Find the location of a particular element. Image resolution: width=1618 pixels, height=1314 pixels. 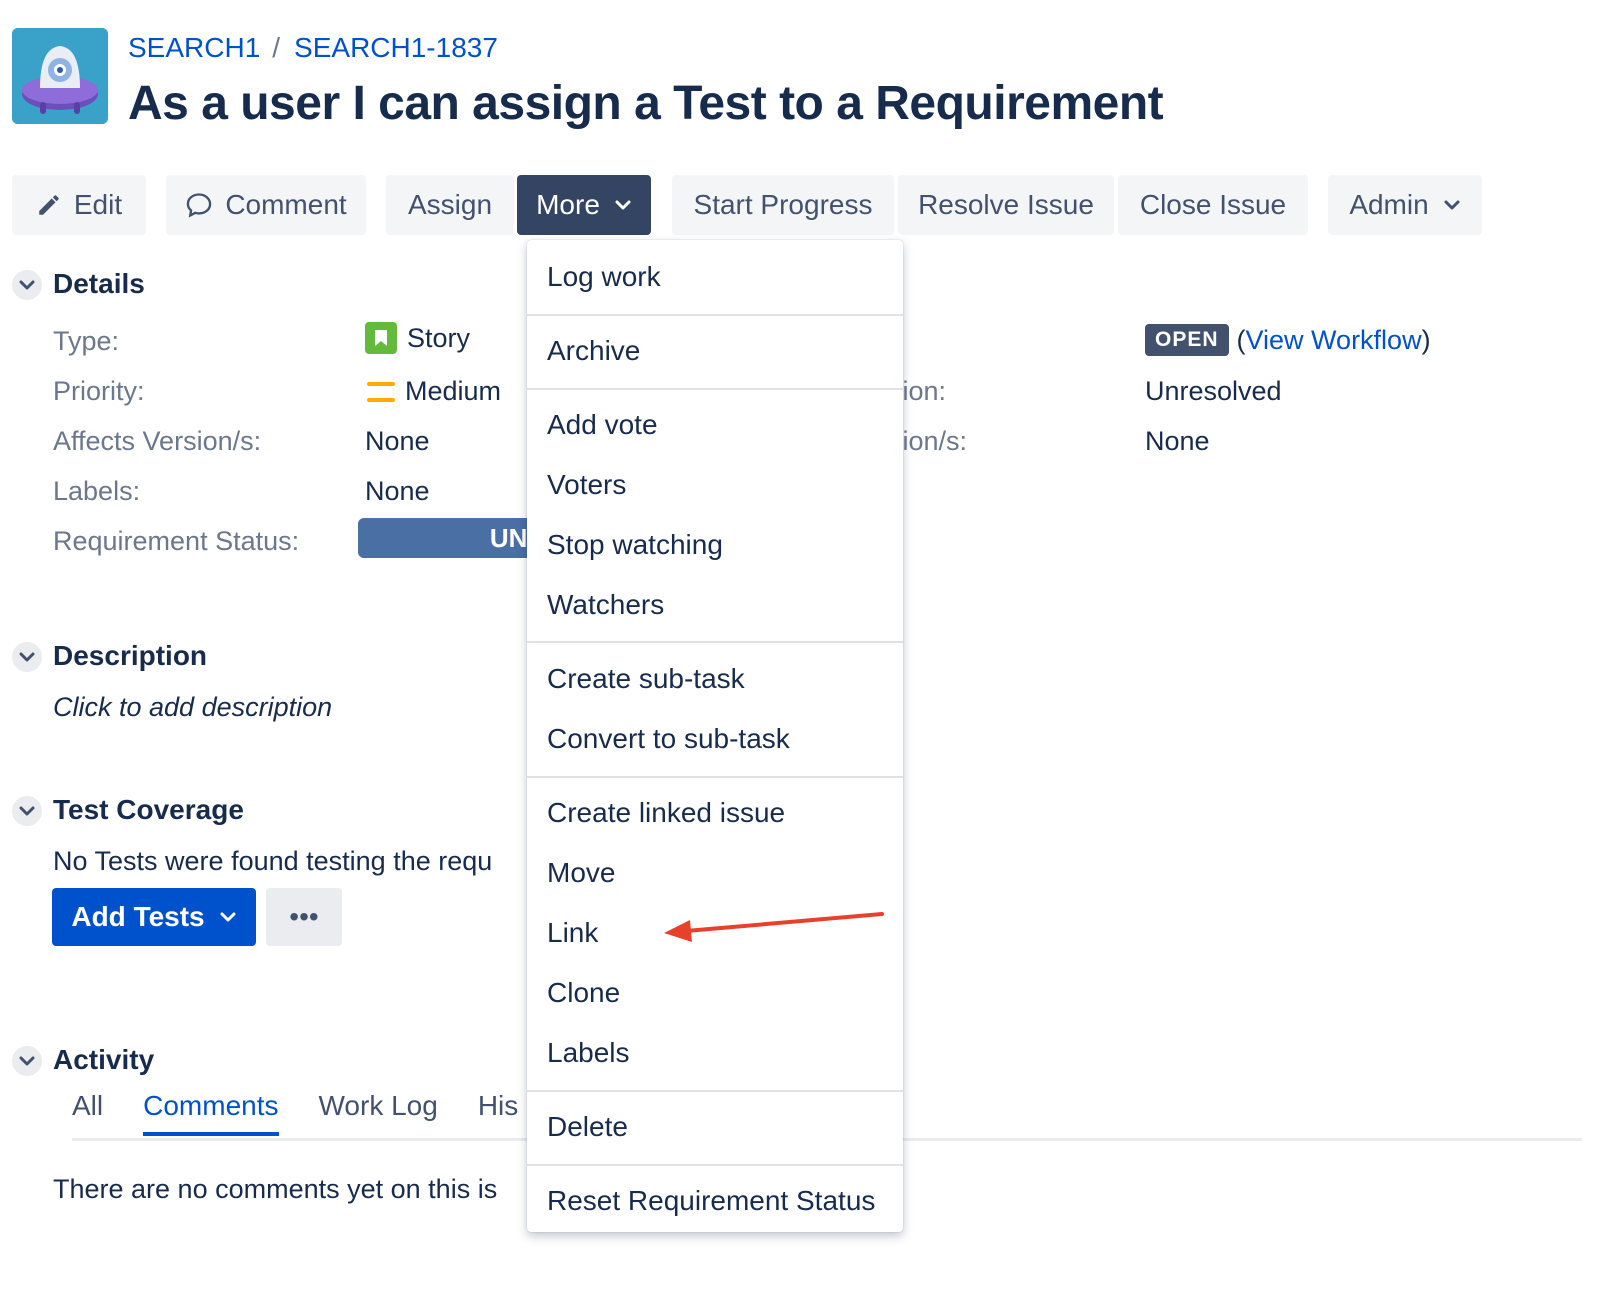

assign-label: Assign is located at coordinates (450, 204).